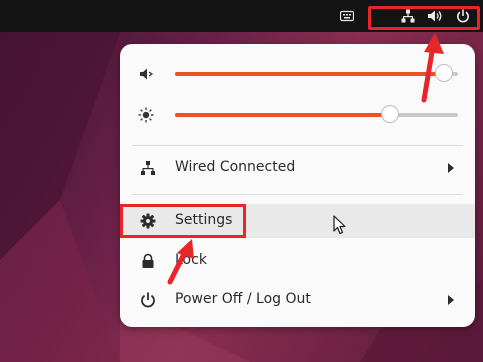 The image size is (483, 362). I want to click on brightness-slider, so click(316, 114).